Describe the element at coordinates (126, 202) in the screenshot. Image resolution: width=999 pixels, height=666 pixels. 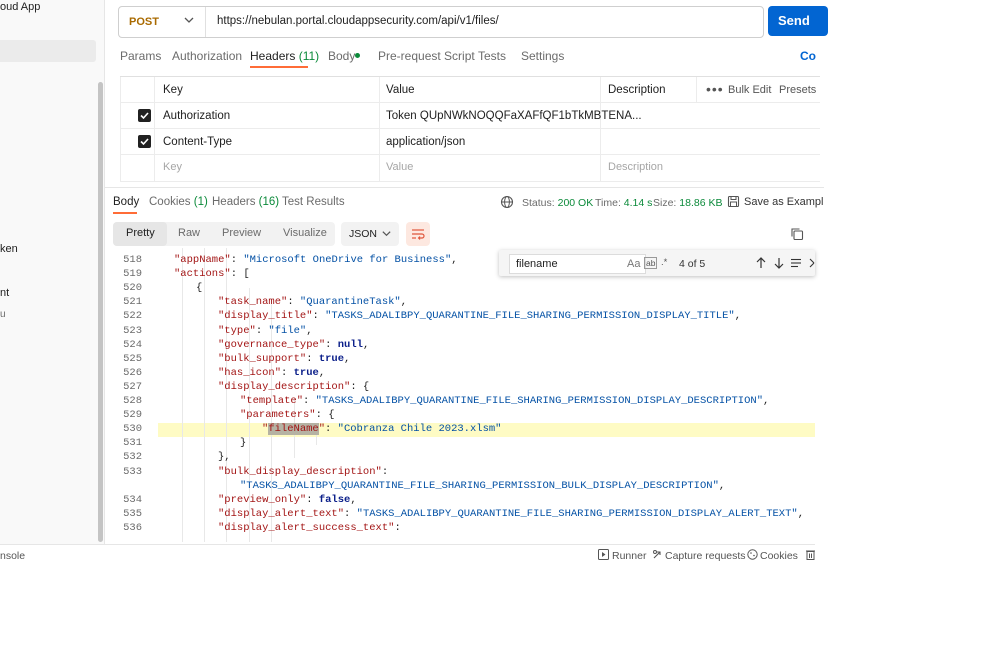
I see `response-tab-body: Body` at that location.